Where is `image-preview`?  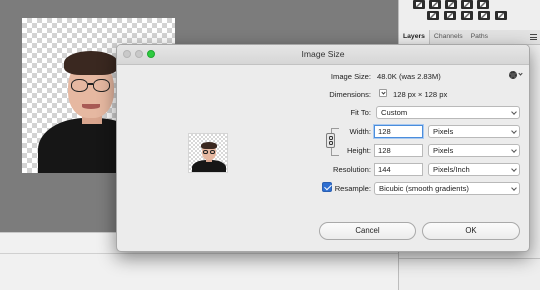 image-preview is located at coordinates (208, 153).